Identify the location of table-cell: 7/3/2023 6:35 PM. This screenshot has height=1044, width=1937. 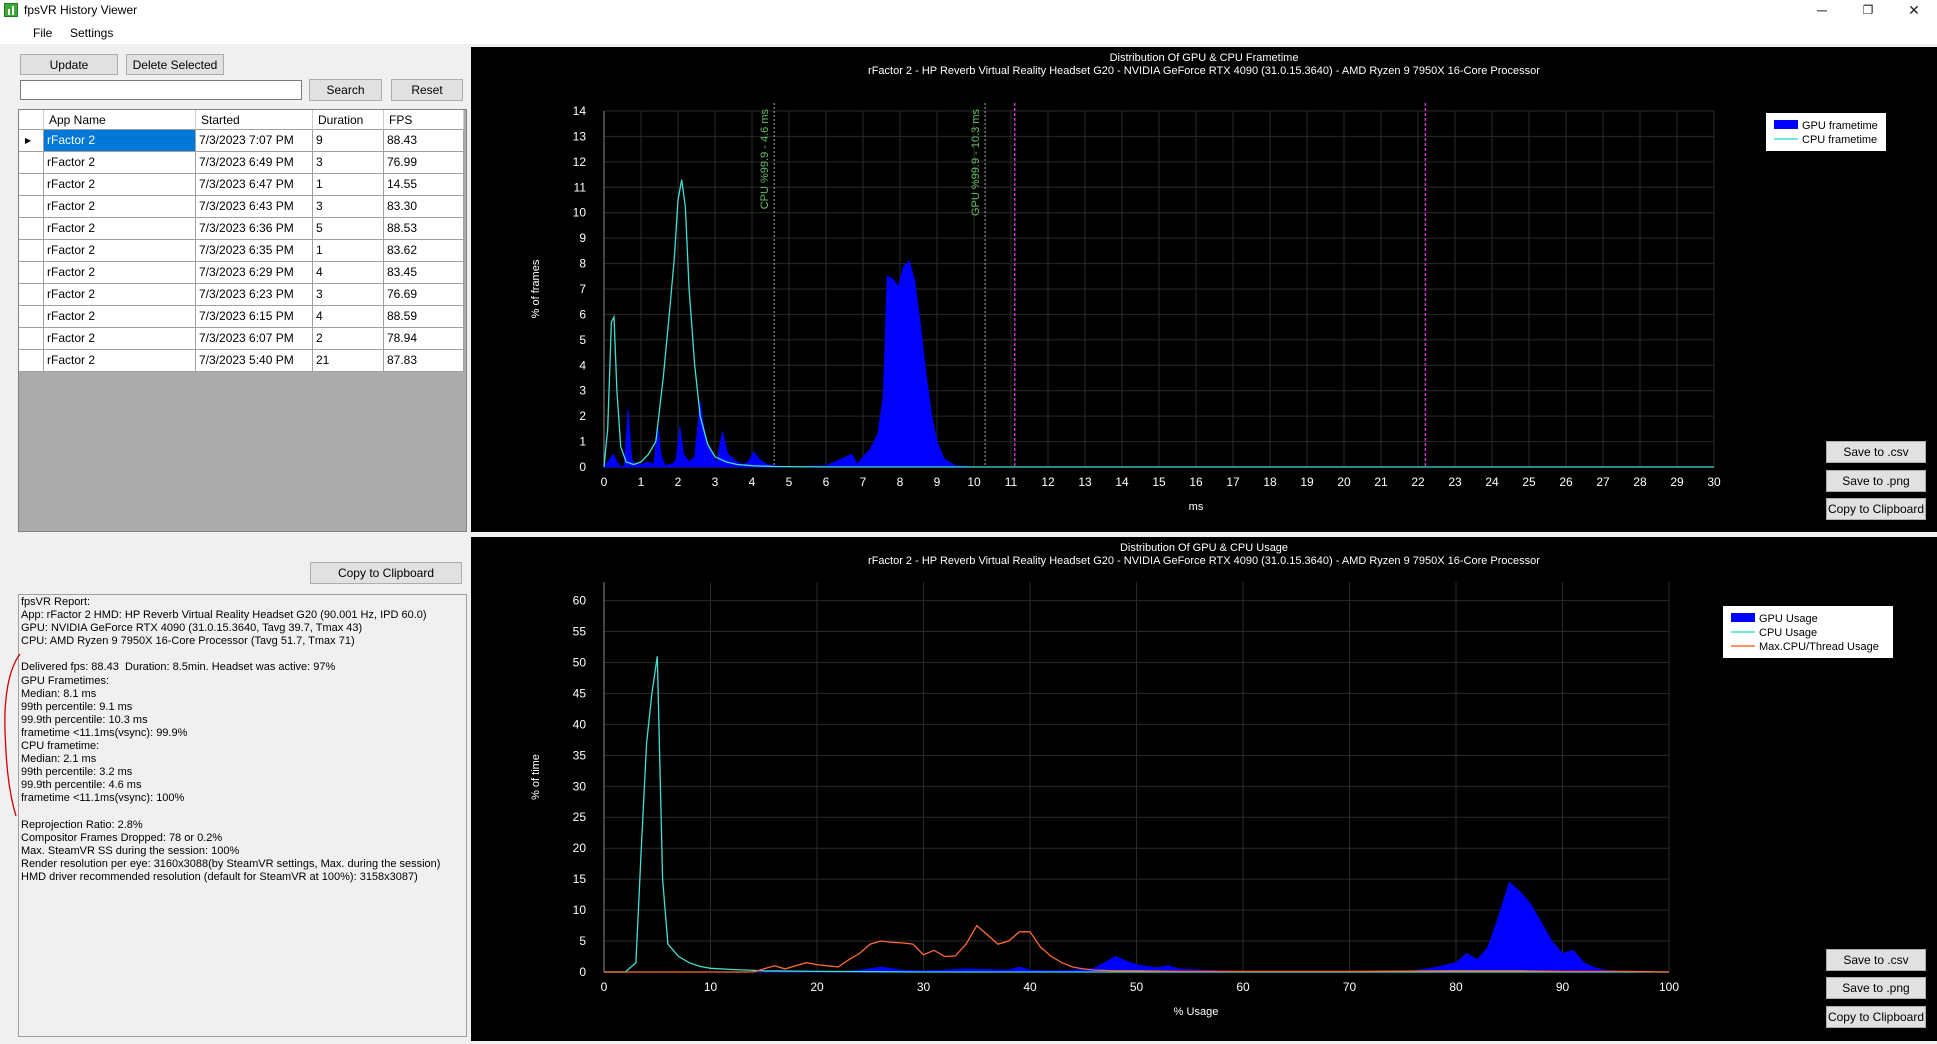
(254, 251).